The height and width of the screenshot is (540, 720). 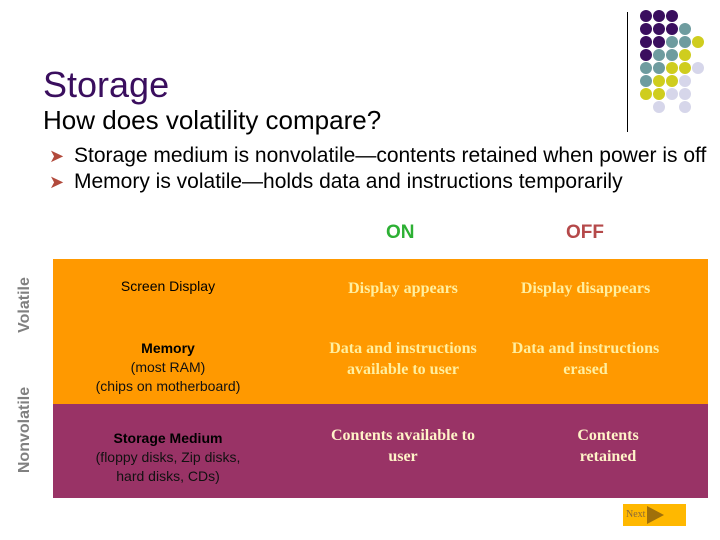 What do you see at coordinates (608, 446) in the screenshot?
I see `cell-storage-medium-off: Contents retained` at bounding box center [608, 446].